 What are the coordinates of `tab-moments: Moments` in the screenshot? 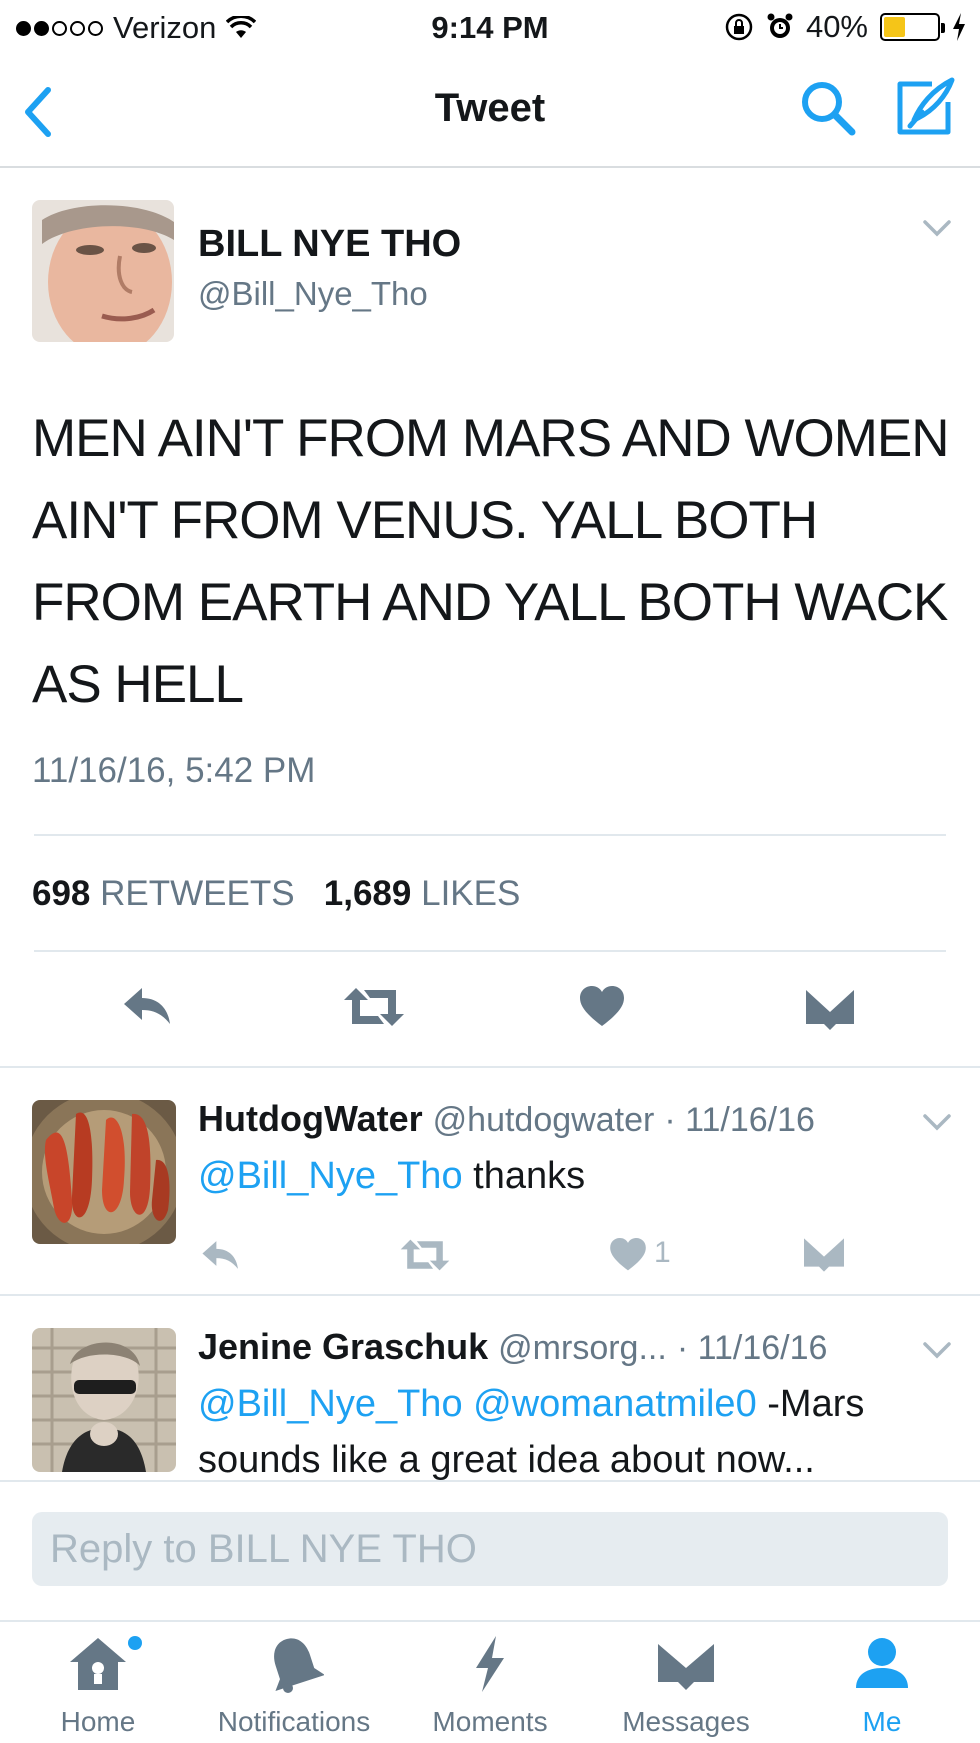 It's located at (490, 1682).